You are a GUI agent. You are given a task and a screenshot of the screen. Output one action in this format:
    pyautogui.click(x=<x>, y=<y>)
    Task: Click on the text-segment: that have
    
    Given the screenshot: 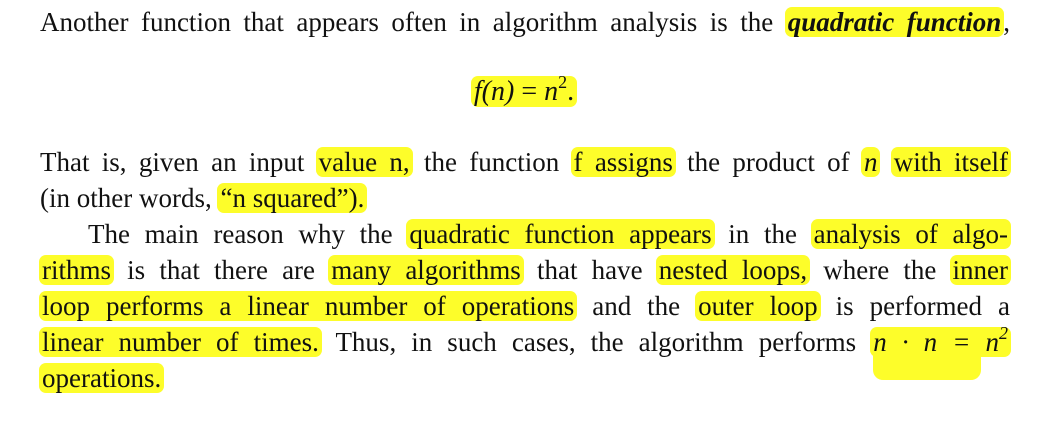 What is the action you would take?
    pyautogui.click(x=589, y=270)
    